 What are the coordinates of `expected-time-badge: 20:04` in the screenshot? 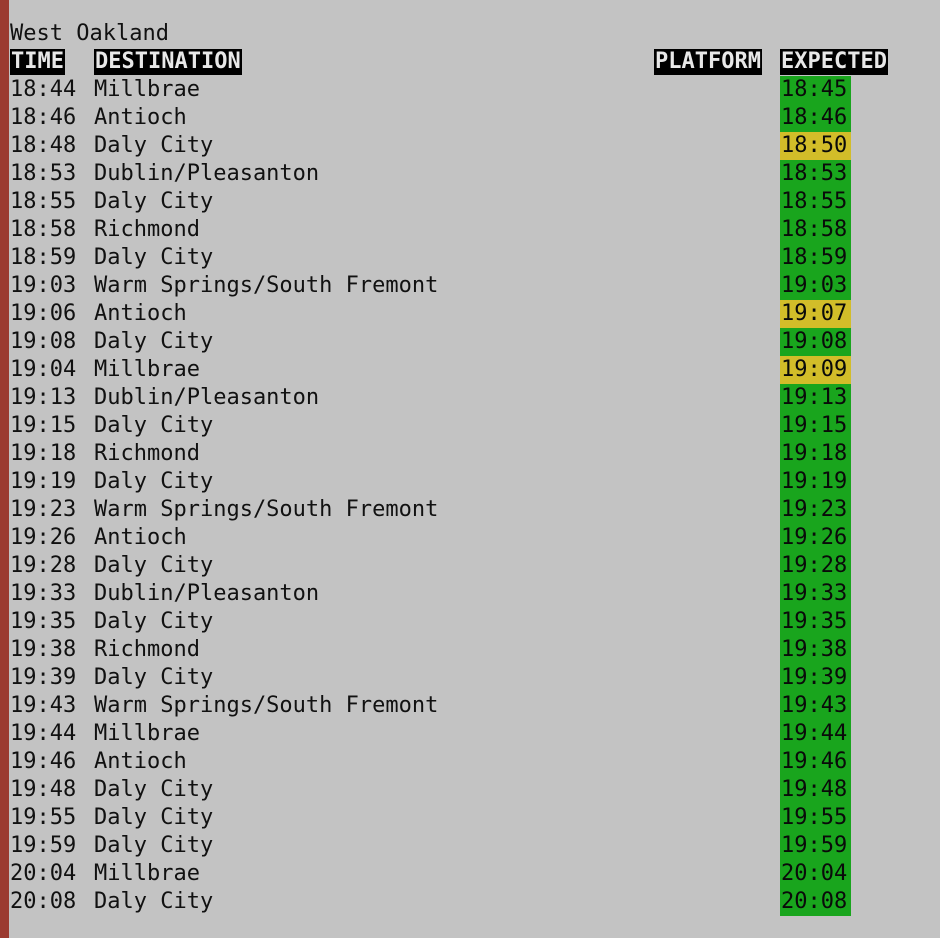 It's located at (815, 874).